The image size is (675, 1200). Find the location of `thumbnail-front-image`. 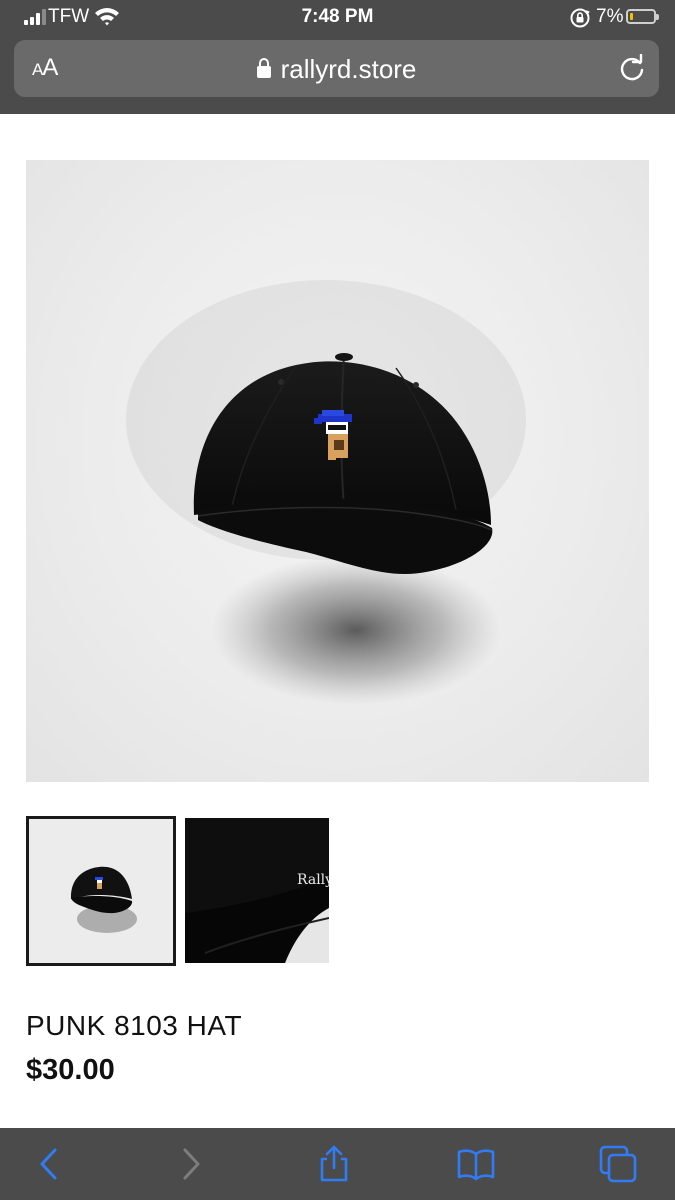

thumbnail-front-image is located at coordinates (101, 891).